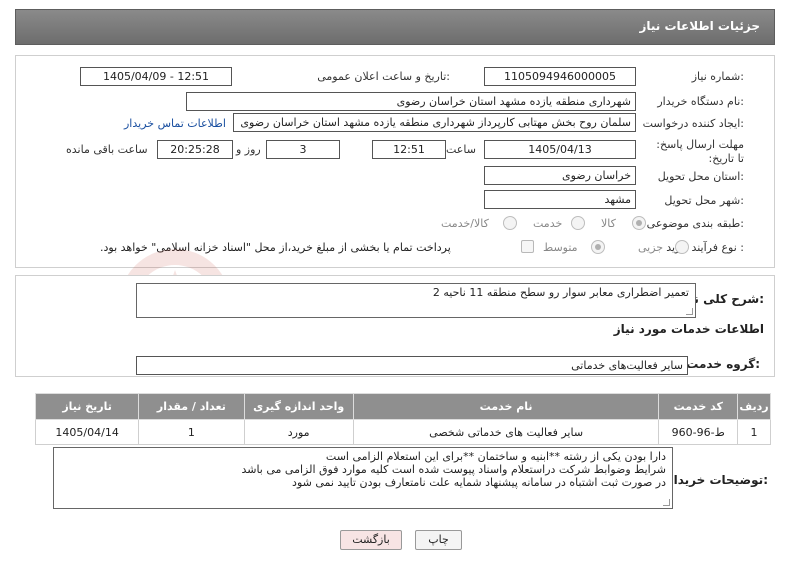 Image resolution: width=788 pixels, height=566 pixels. What do you see at coordinates (409, 149) in the screenshot?
I see `deadline-time-field: 12:51` at bounding box center [409, 149].